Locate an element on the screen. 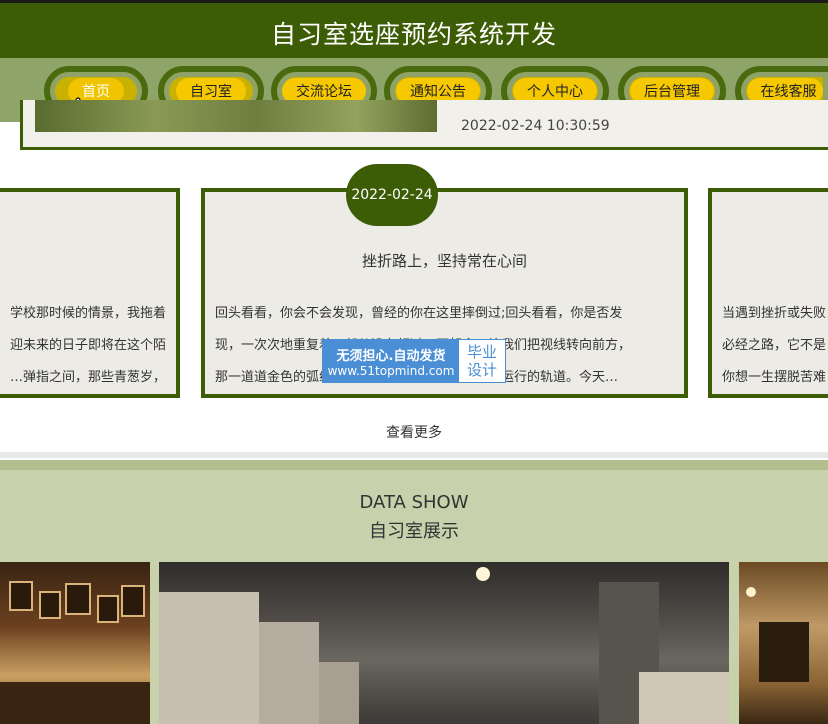  article-title: 挫折路上，坚持常在心间 is located at coordinates (444, 261).